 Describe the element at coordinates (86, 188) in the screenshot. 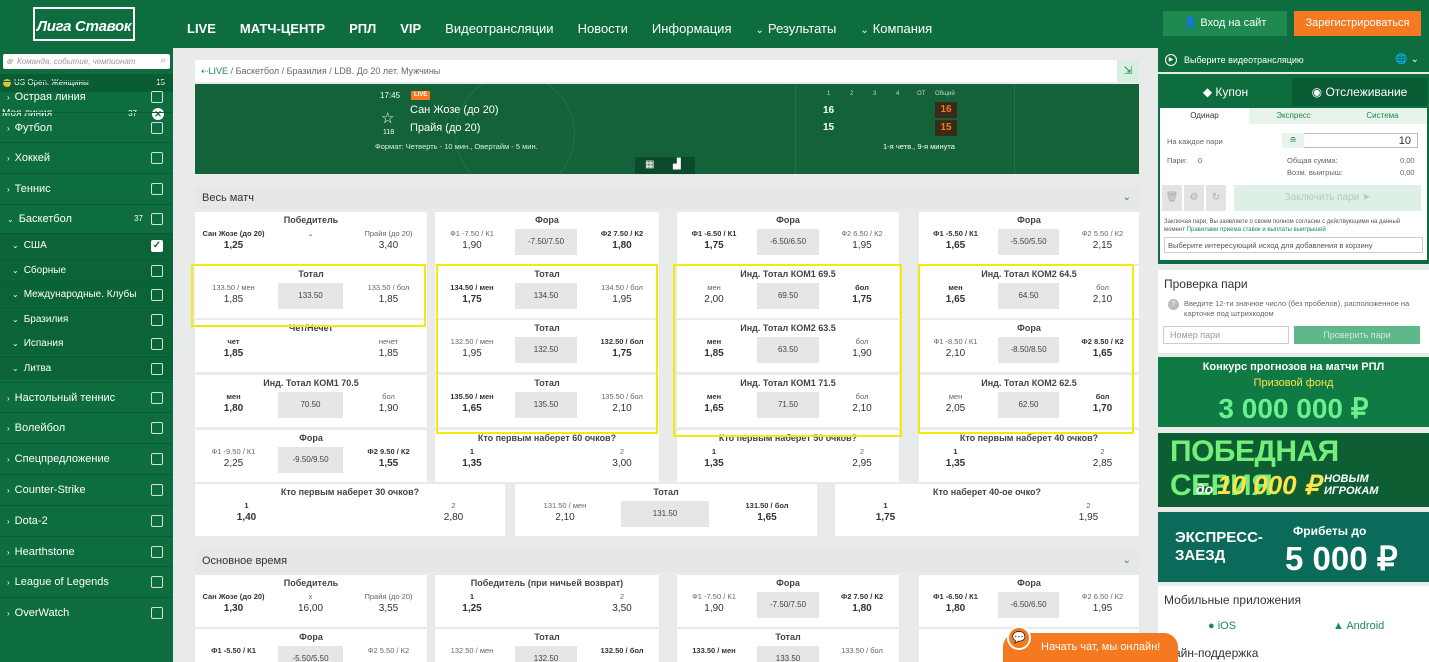

I see `sidebar-item-tennis: › Теннис` at that location.